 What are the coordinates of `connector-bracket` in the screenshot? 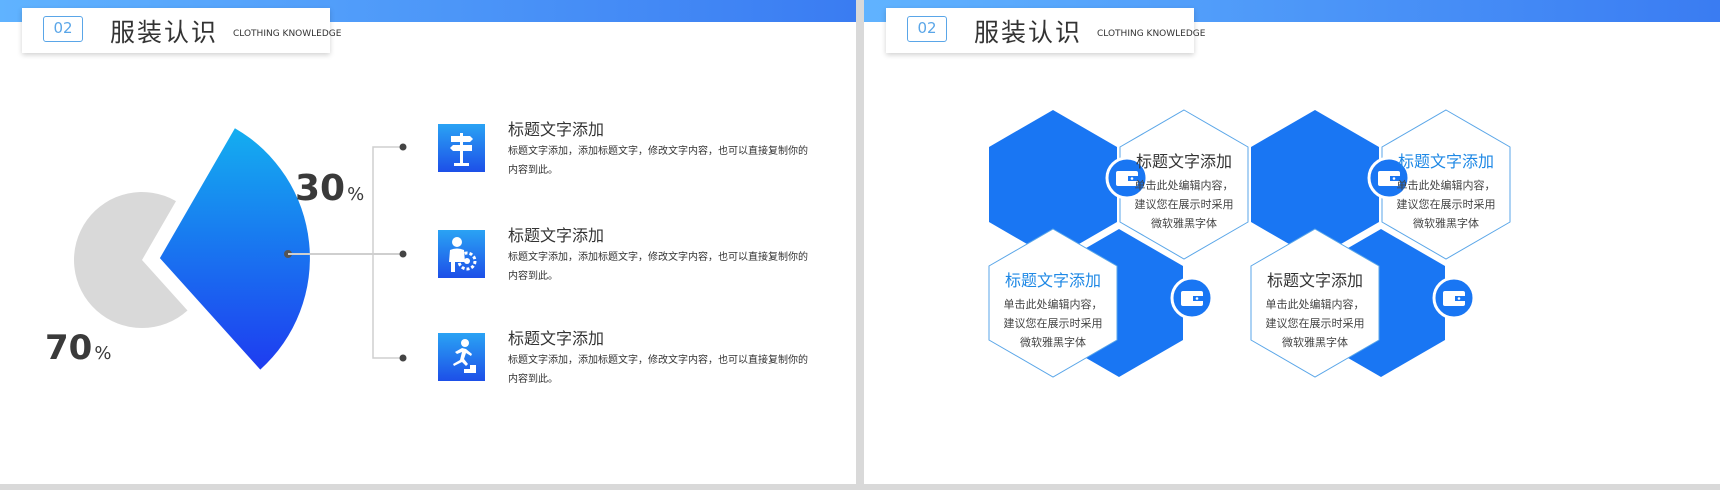 It's located at (387, 252).